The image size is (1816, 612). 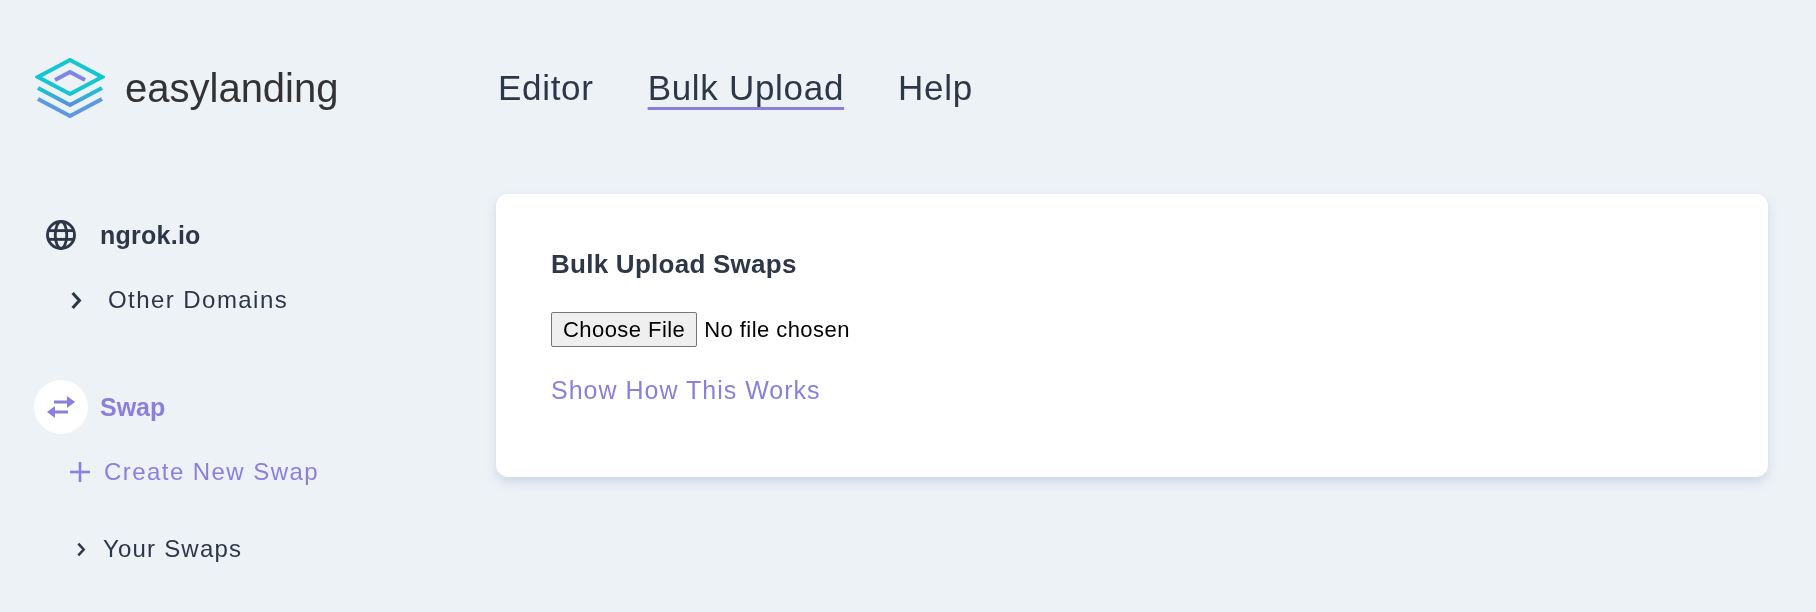 What do you see at coordinates (232, 88) in the screenshot?
I see `logo-wordmark: easylanding` at bounding box center [232, 88].